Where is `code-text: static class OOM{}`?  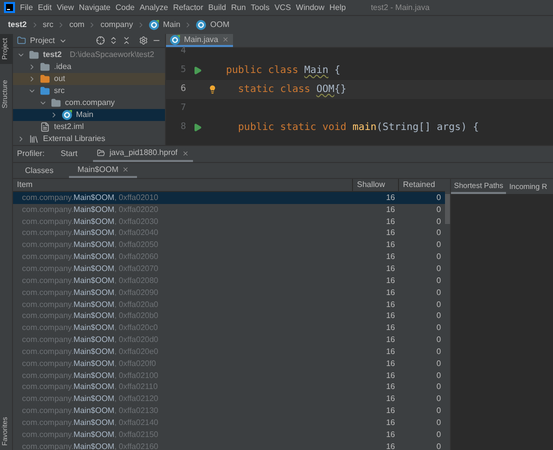
code-text: static class OOM{} is located at coordinates (291, 90).